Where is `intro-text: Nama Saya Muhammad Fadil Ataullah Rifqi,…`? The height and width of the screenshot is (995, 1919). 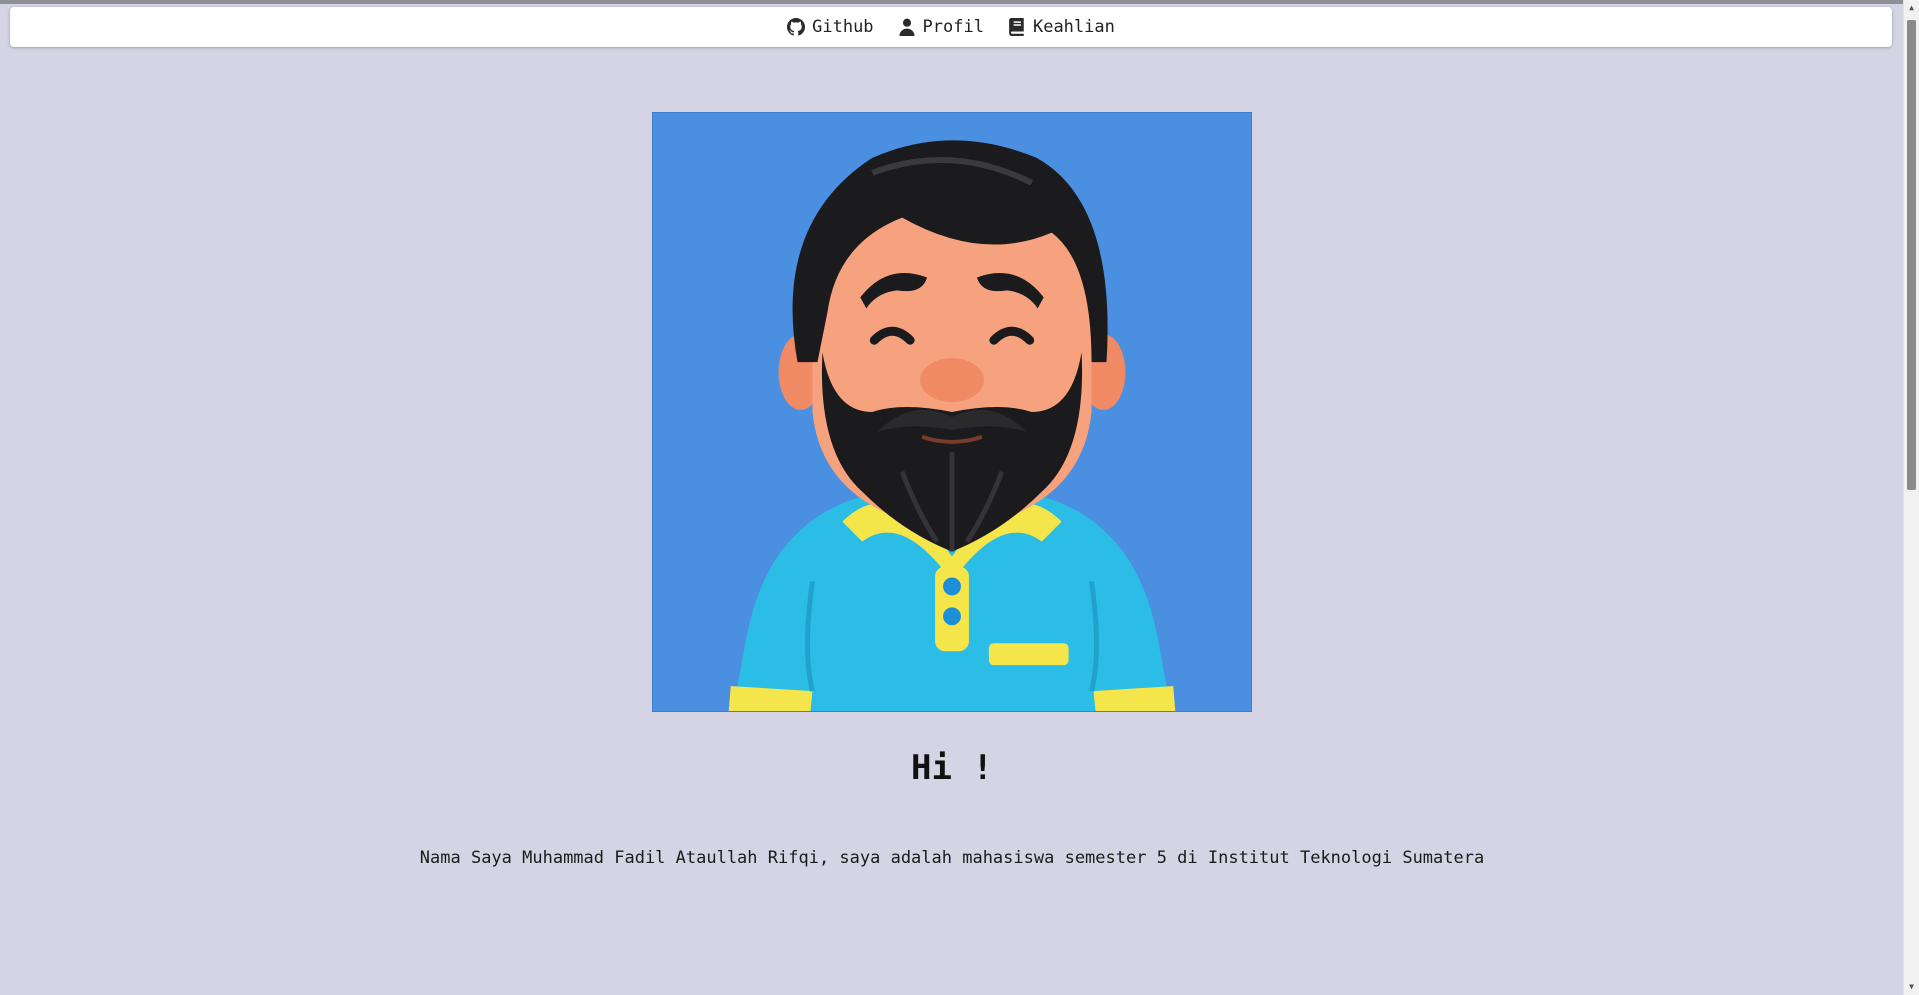
intro-text: Nama Saya Muhammad Fadil Ataullah Rifqi,… is located at coordinates (952, 858).